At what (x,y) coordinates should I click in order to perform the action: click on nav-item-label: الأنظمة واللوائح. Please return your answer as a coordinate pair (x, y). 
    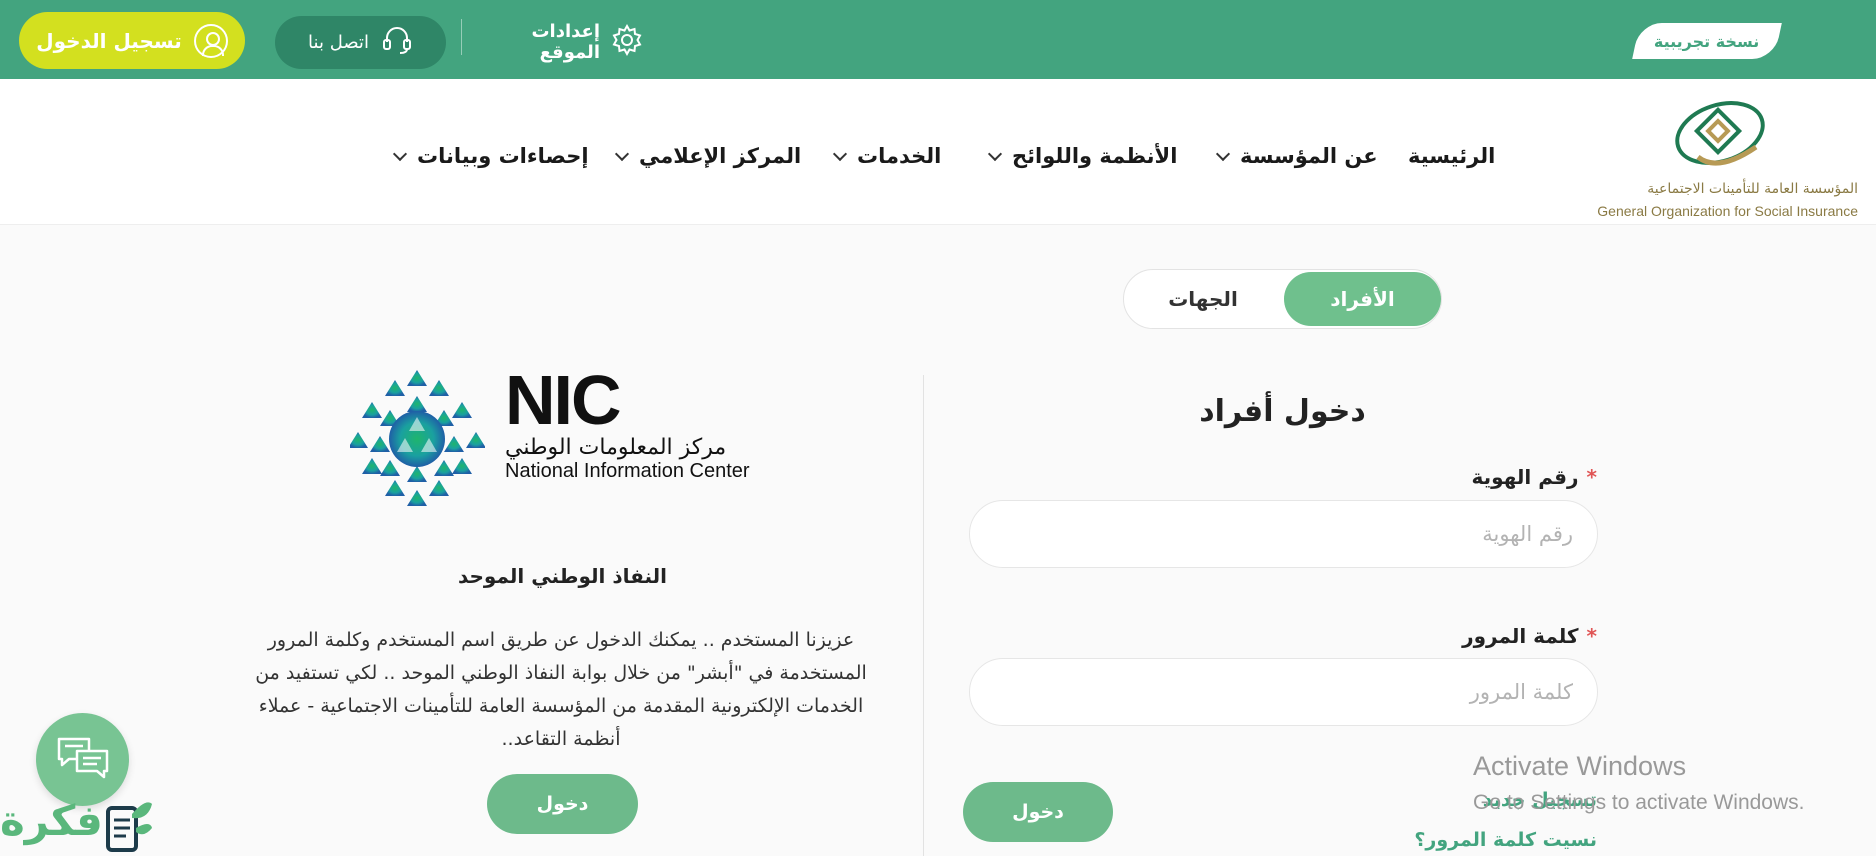
    Looking at the image, I should click on (1095, 156).